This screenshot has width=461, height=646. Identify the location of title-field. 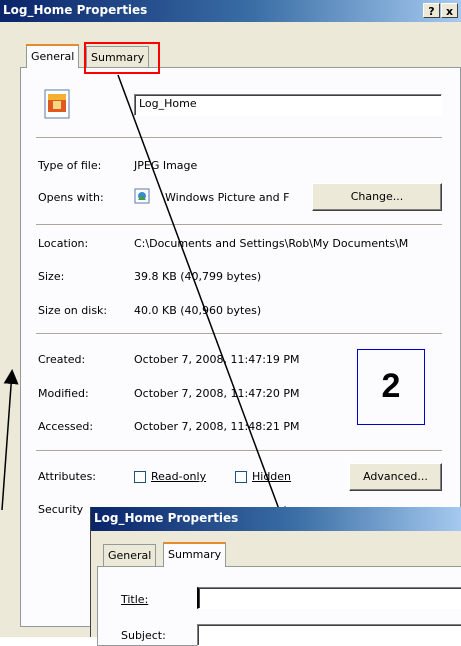
(329, 598).